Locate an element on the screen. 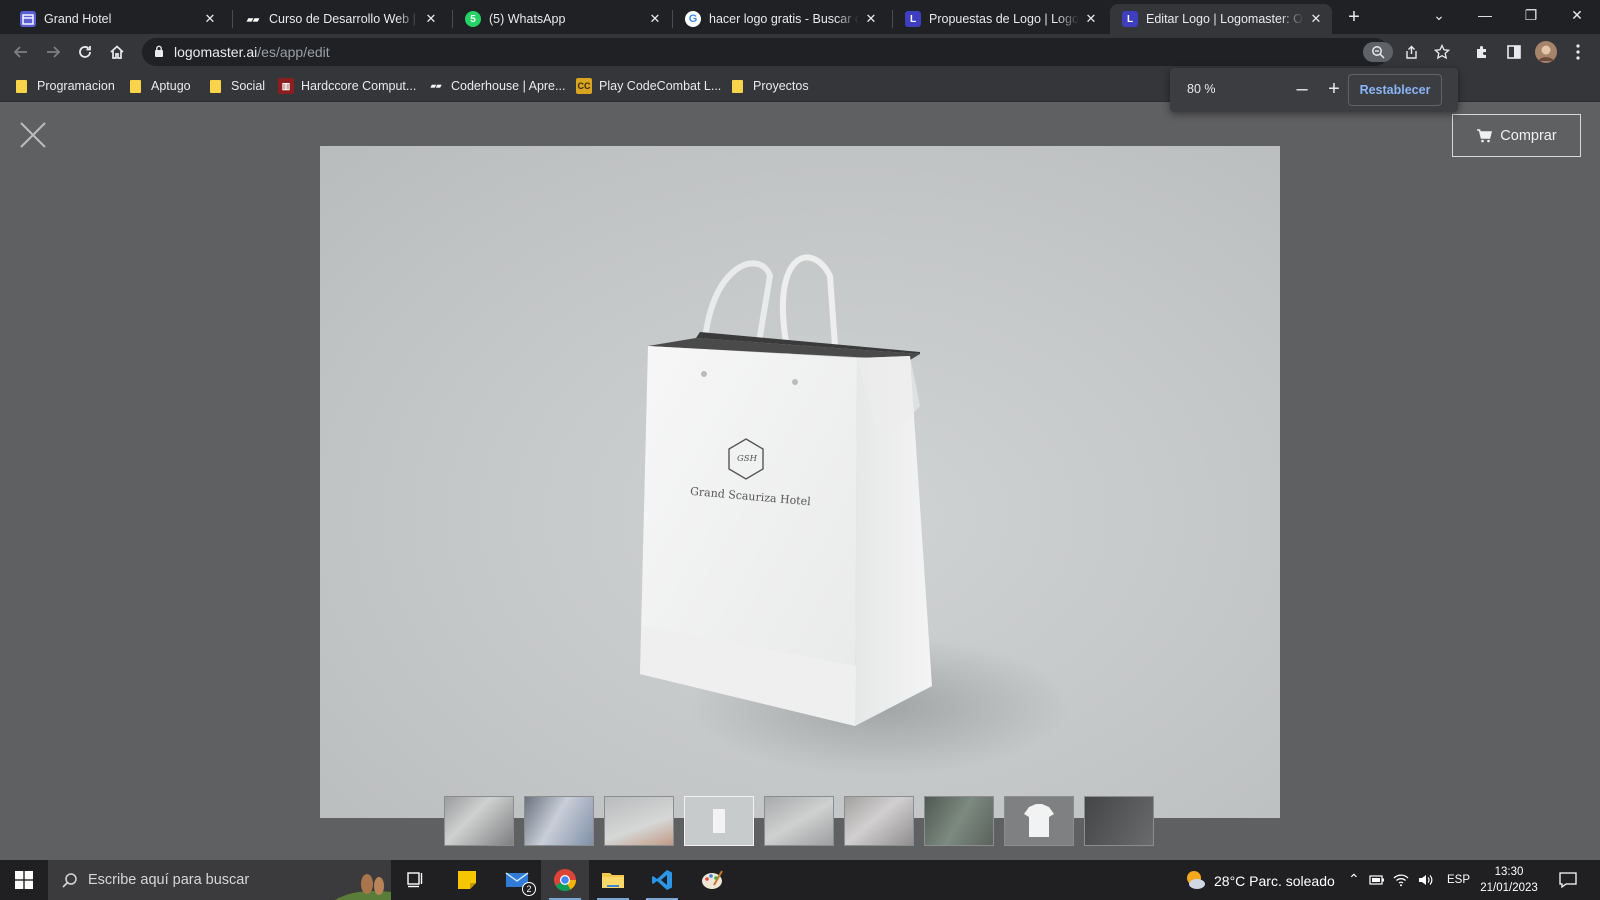 This screenshot has width=1600, height=900. bookmark-star-icon is located at coordinates (1442, 52).